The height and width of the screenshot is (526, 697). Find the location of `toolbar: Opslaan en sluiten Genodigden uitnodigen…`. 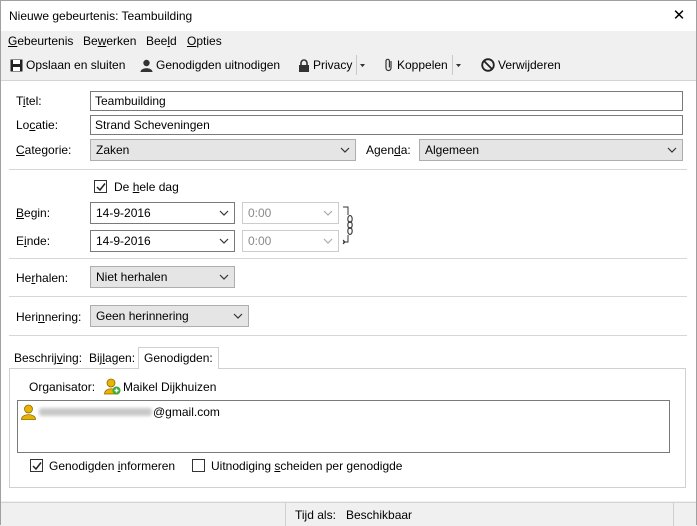

toolbar: Opslaan en sluiten Genodigden uitnodigen… is located at coordinates (348, 64).